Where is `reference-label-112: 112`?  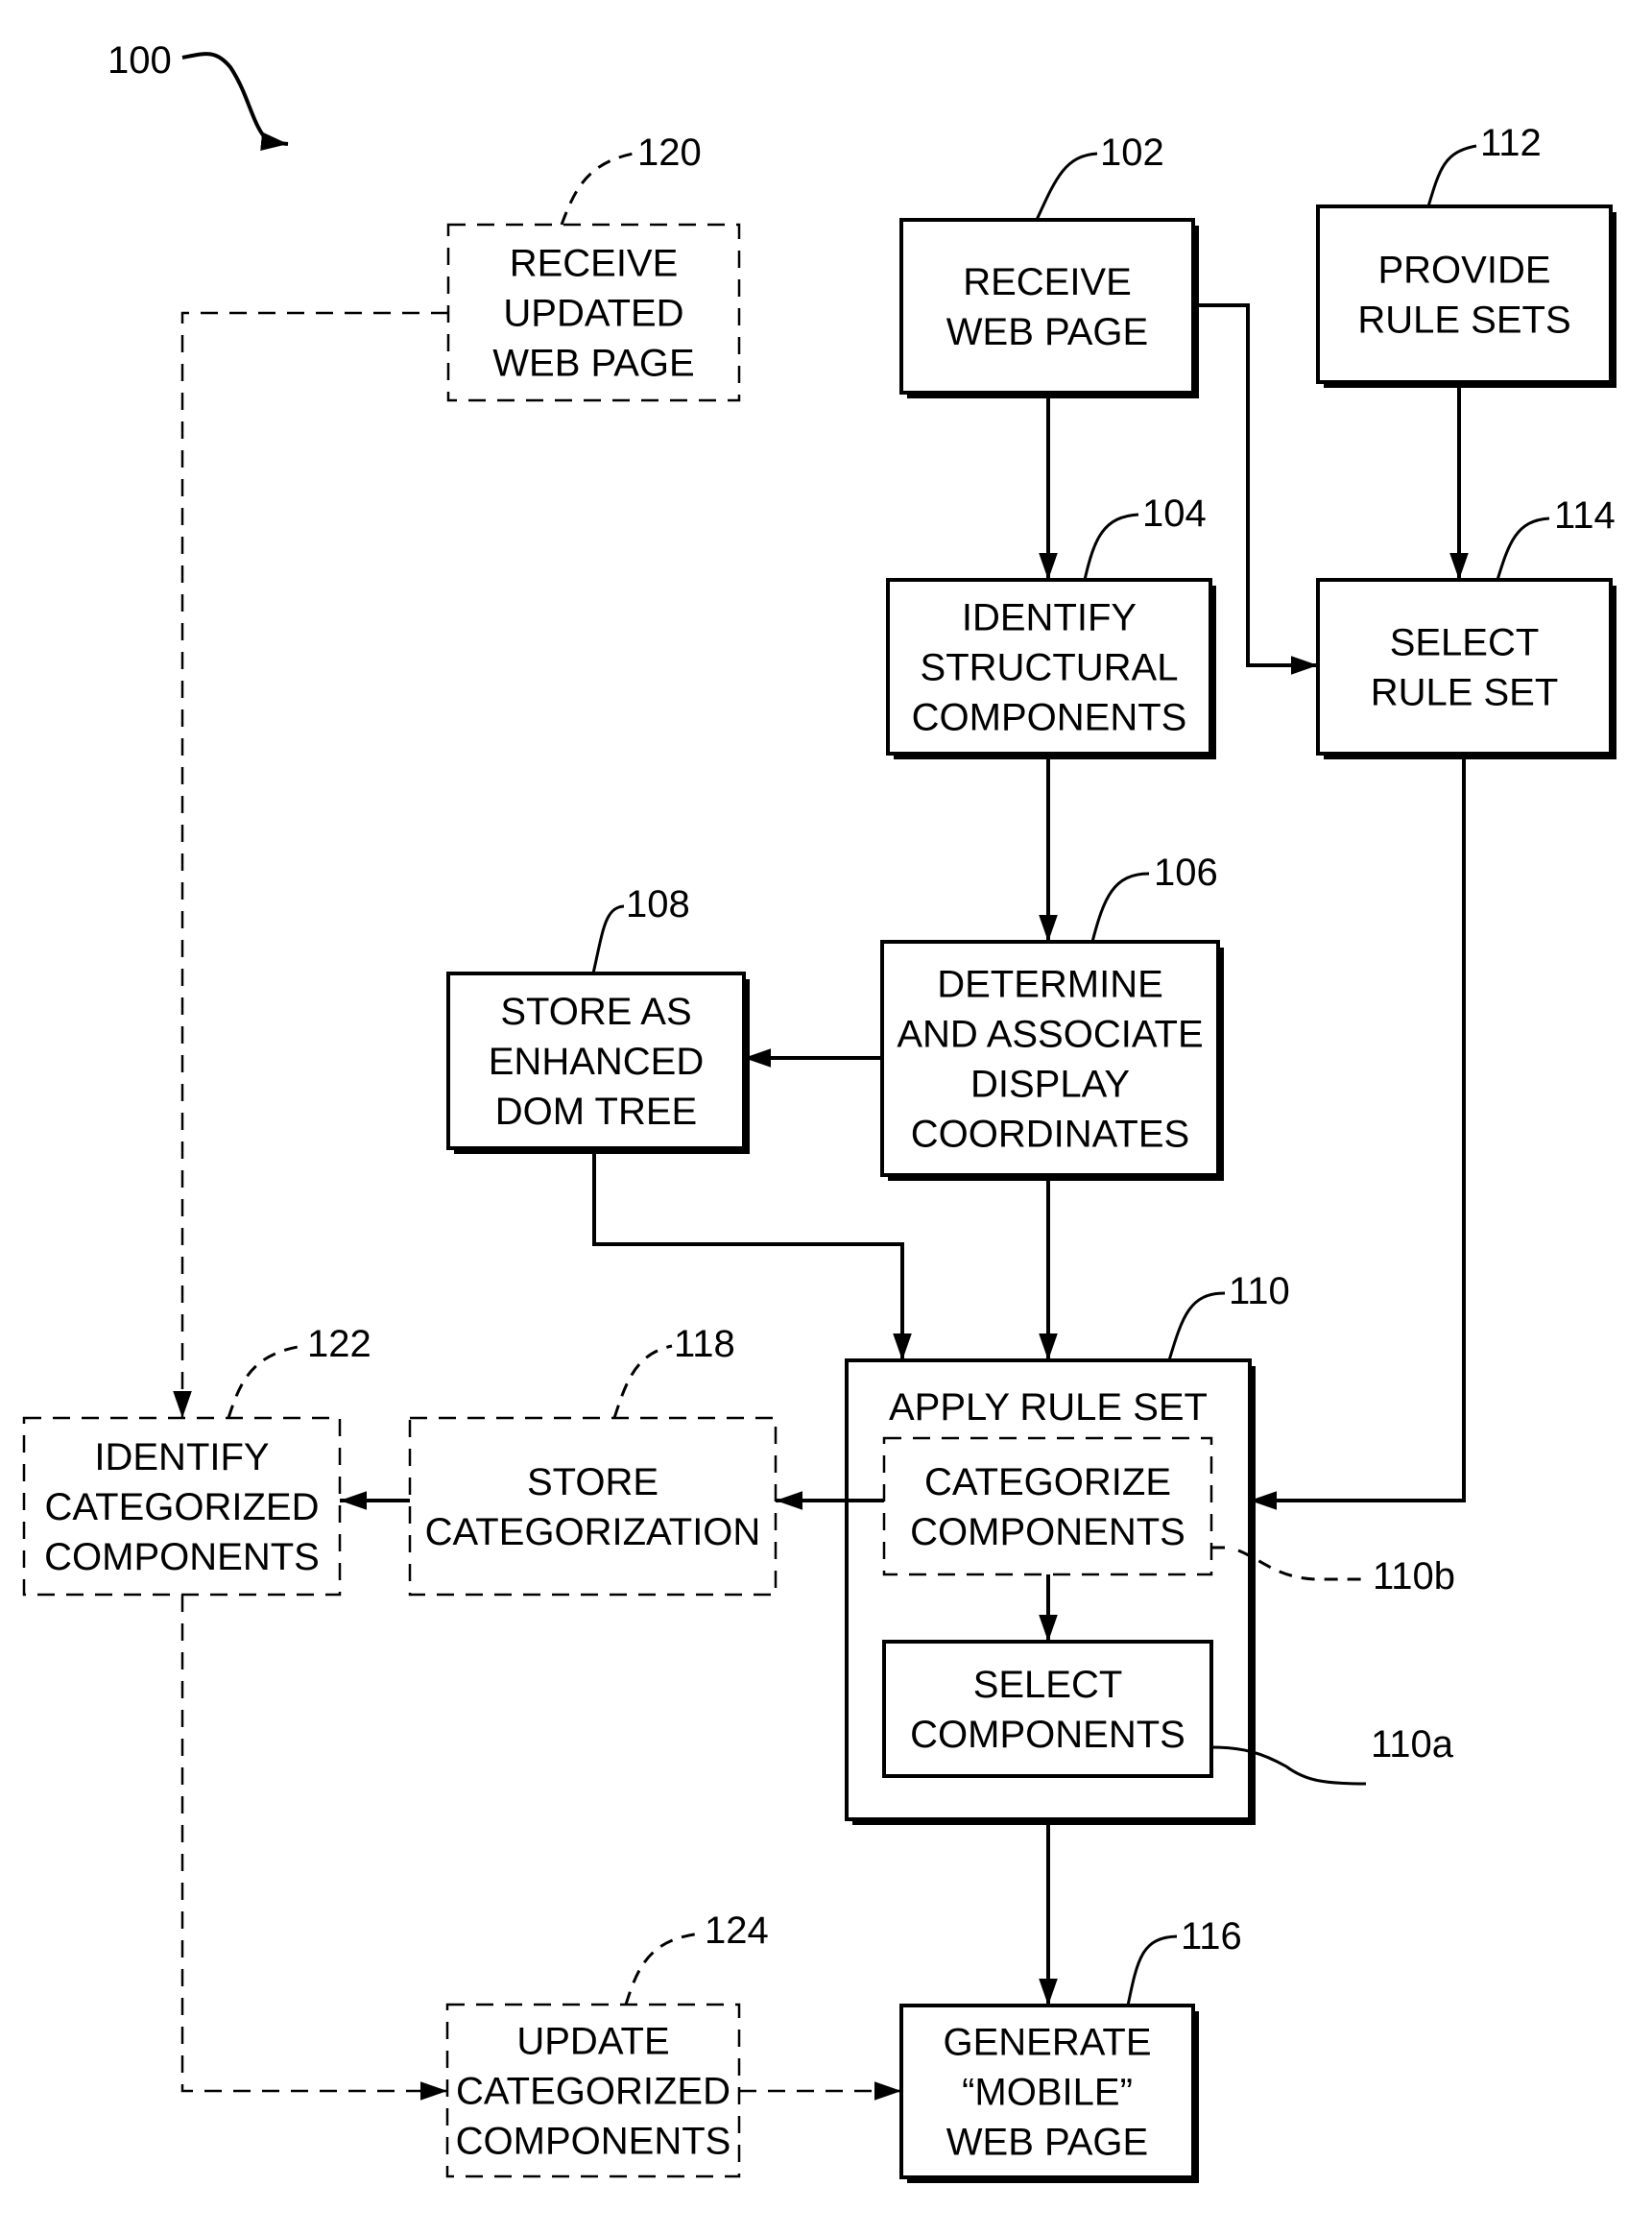 reference-label-112: 112 is located at coordinates (1484, 164).